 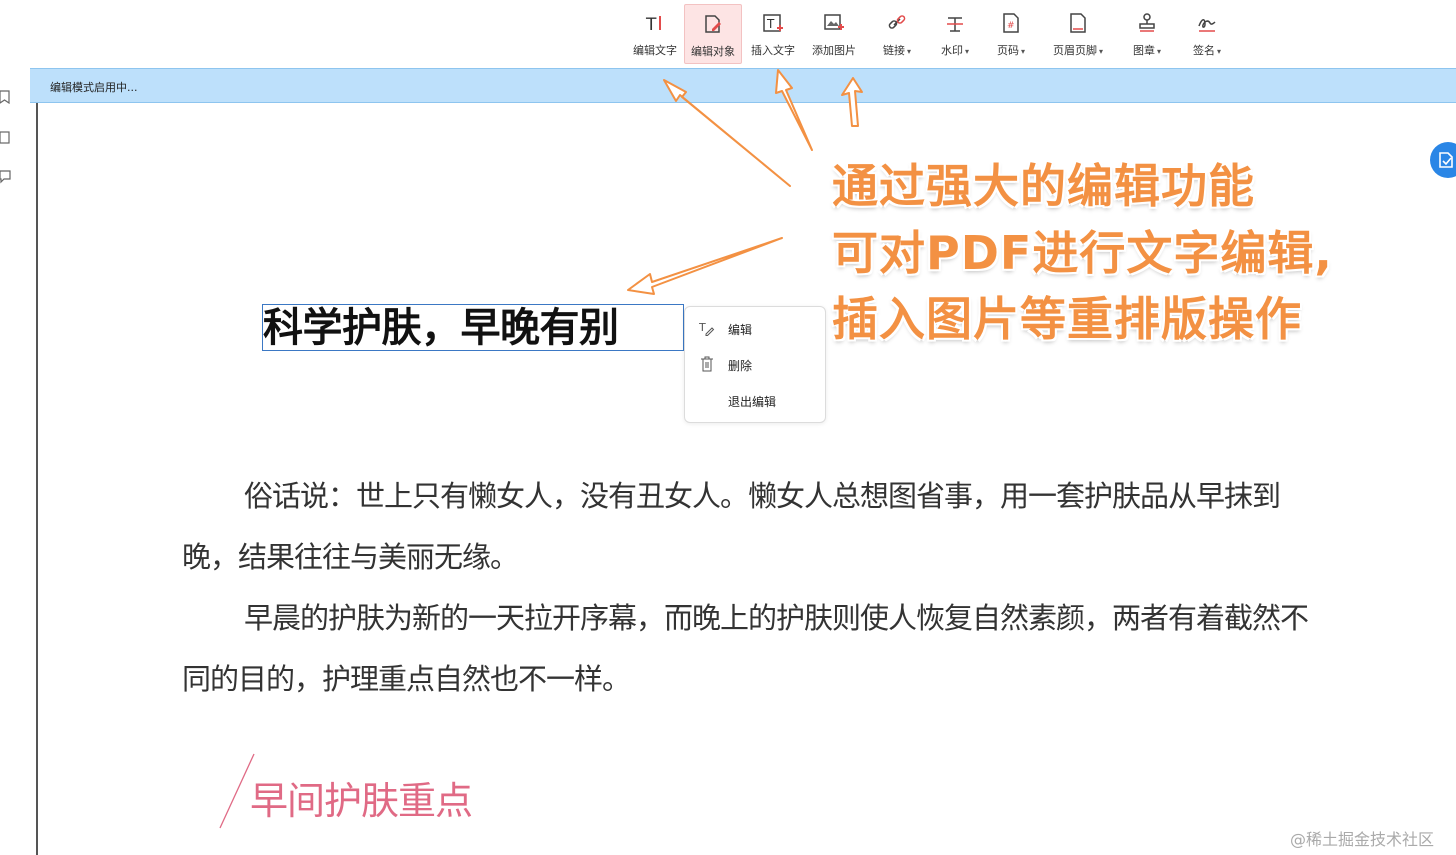 I want to click on add-image-icon, so click(x=834, y=22).